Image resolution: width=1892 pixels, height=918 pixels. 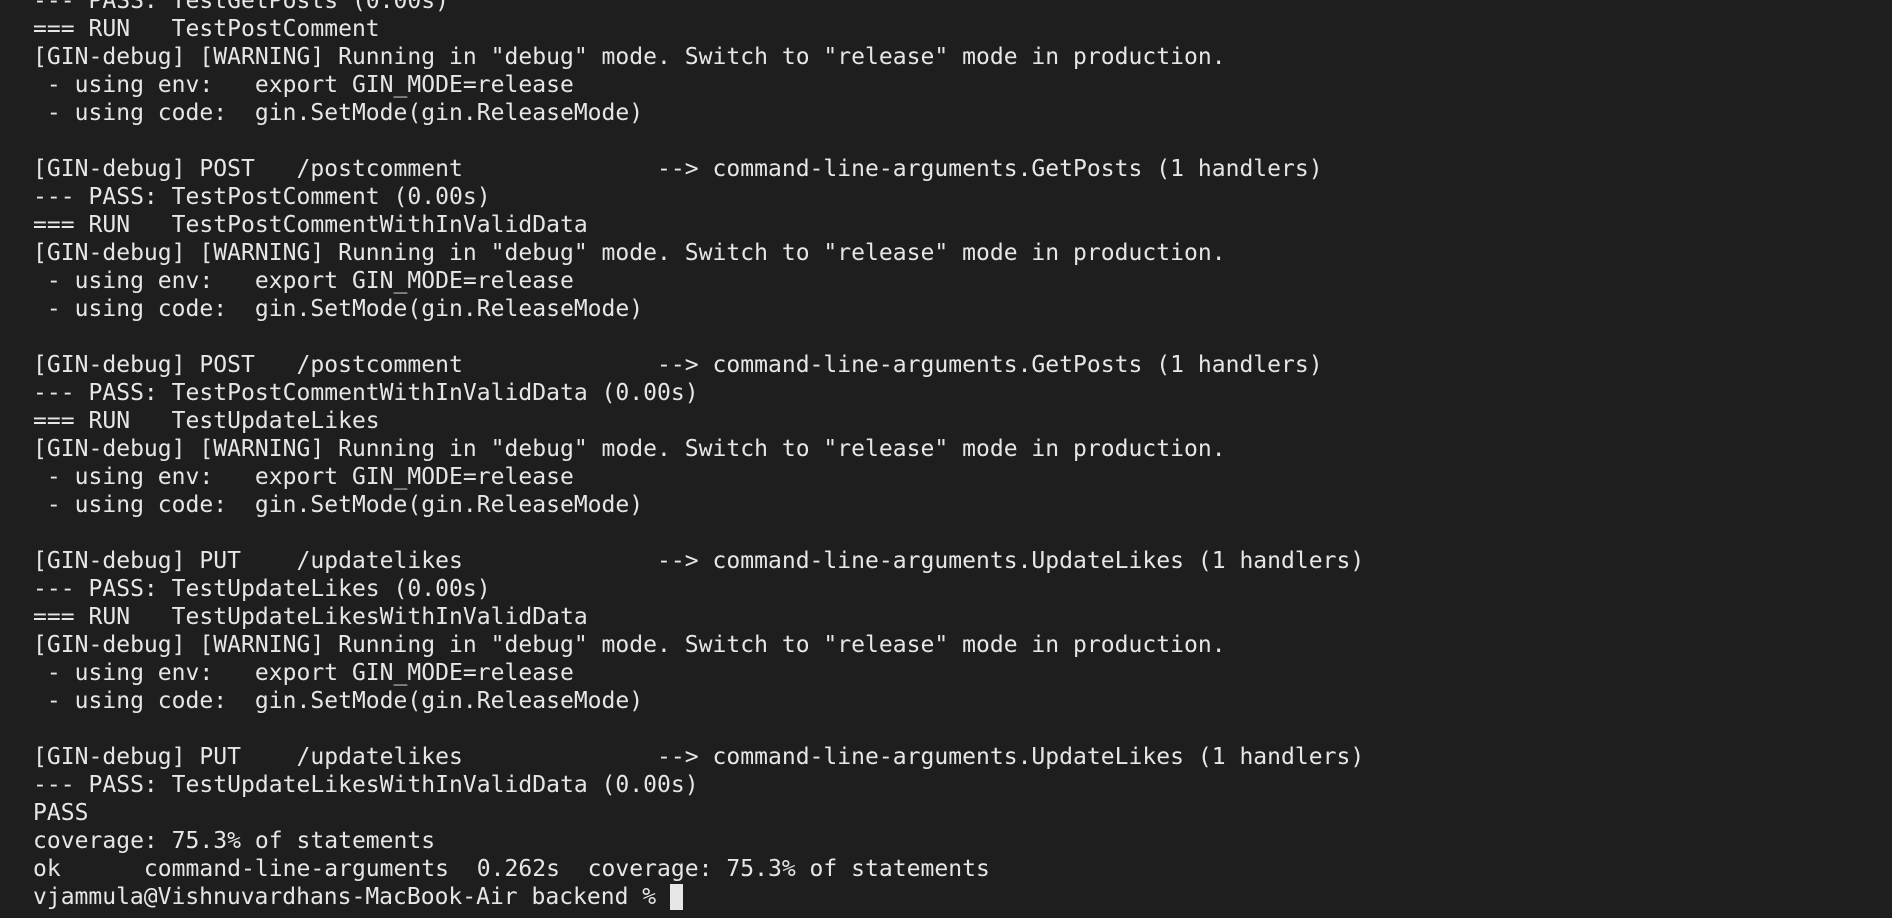 I want to click on output-line: --- PASS: TestUpdateLikes (0.00s), so click(x=262, y=589).